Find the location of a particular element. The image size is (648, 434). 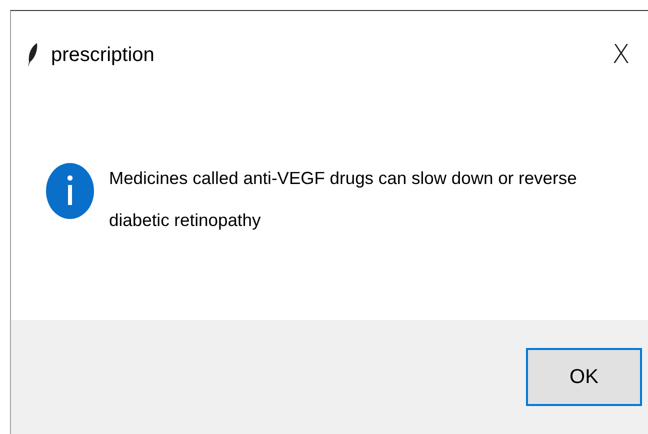

feather-icon is located at coordinates (33, 55).